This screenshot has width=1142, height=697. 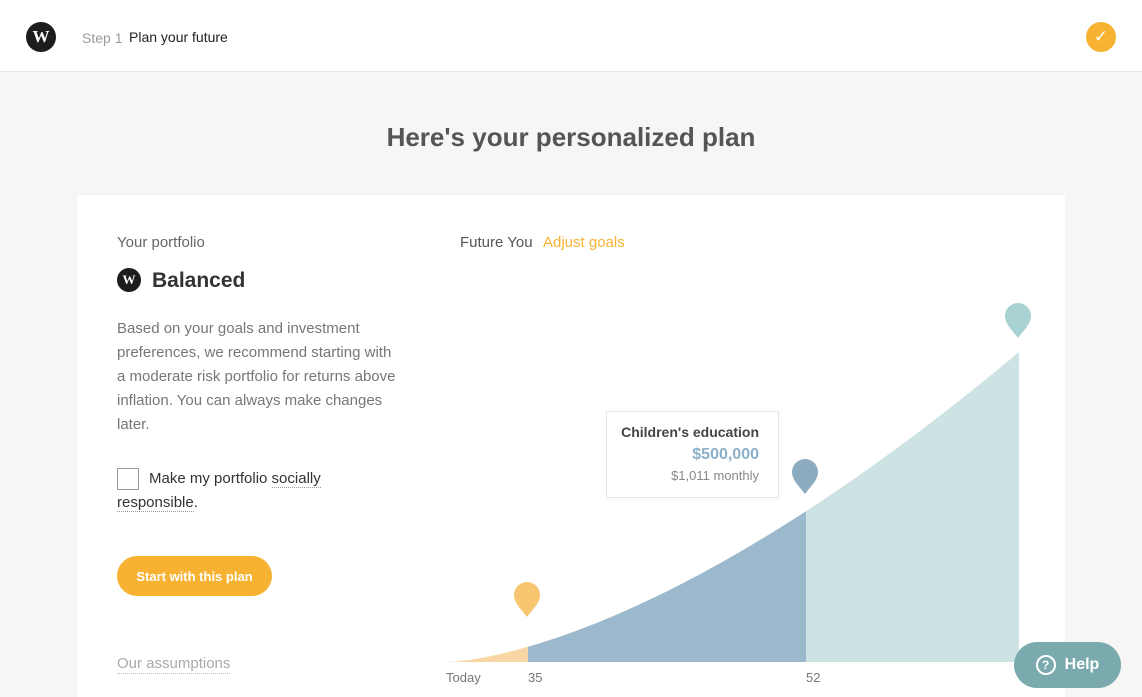 What do you see at coordinates (41, 37) in the screenshot?
I see `brand-logo: W` at bounding box center [41, 37].